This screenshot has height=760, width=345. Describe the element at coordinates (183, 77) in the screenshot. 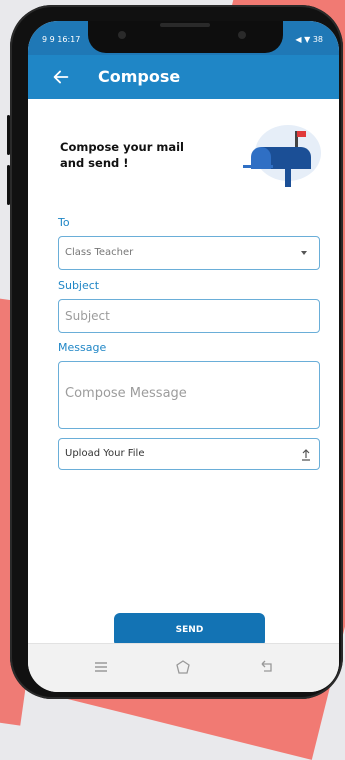

I see `app-bar: Compose` at that location.